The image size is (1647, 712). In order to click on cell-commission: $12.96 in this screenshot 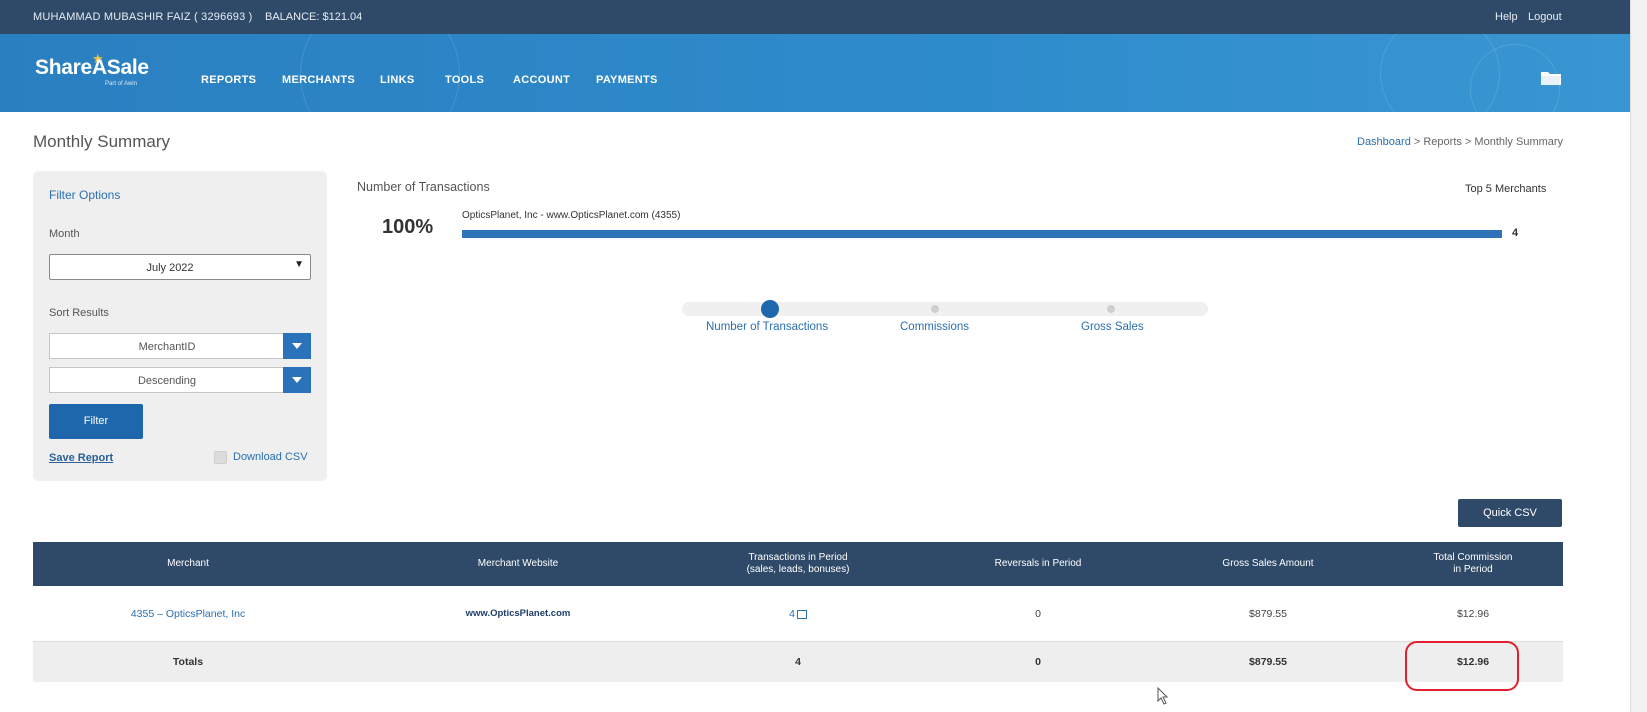, I will do `click(1473, 613)`.